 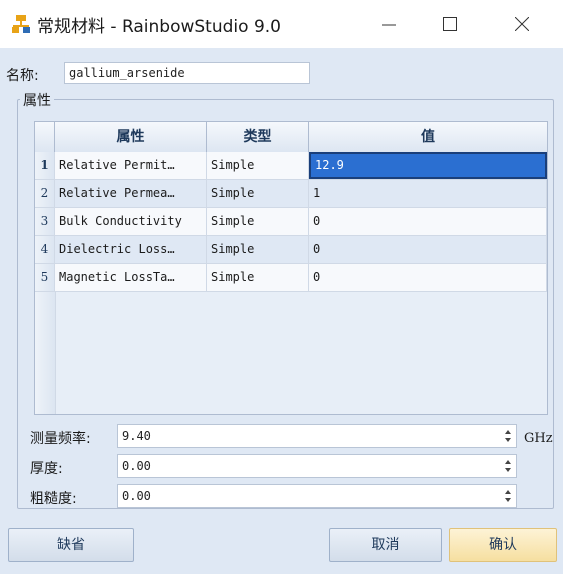 I want to click on table-row: 3 Bulk Conductivity Simple 0, so click(x=291, y=222).